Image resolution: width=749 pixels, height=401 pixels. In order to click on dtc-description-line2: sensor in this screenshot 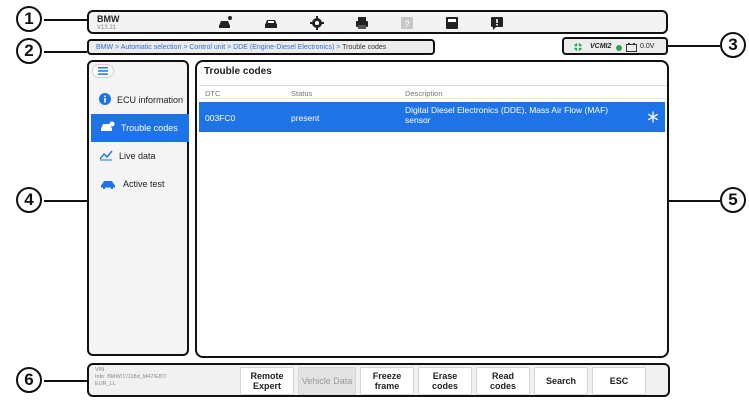, I will do `click(418, 120)`.